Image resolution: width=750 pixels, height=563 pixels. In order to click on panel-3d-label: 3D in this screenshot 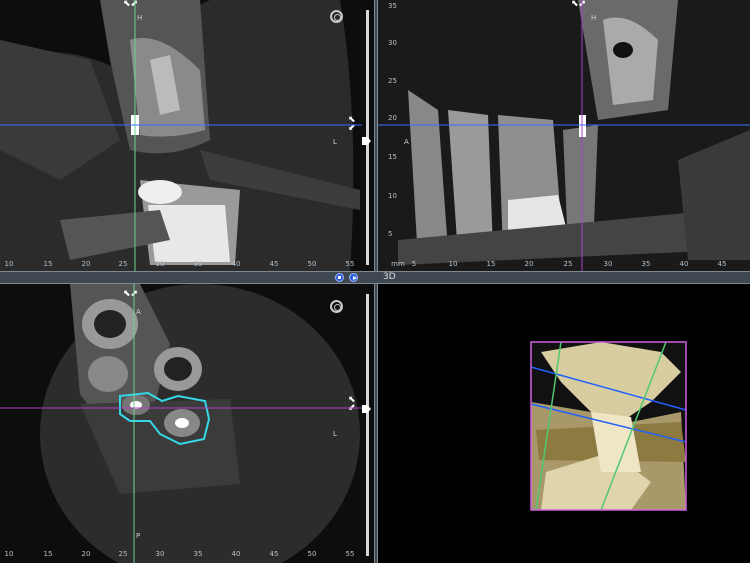, I will do `click(389, 277)`.